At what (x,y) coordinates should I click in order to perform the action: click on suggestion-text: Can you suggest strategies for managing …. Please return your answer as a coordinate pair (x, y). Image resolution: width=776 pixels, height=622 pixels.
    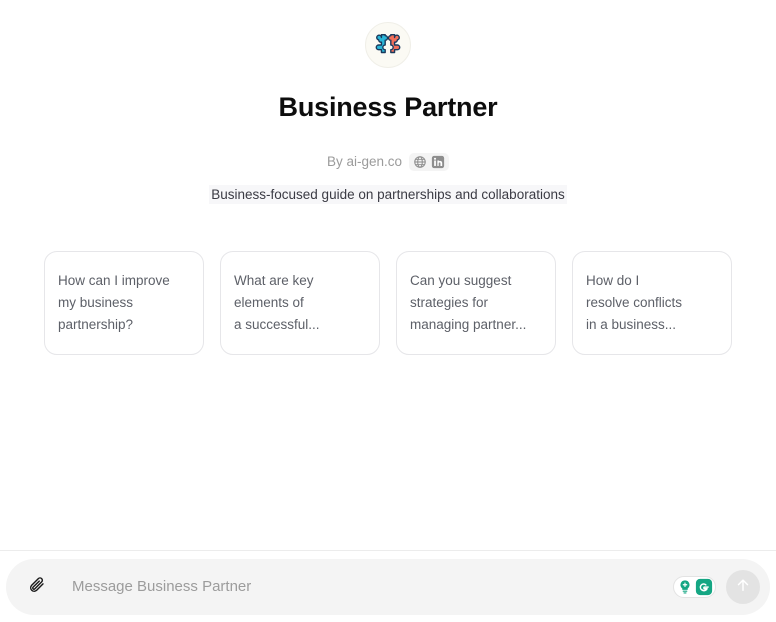
    Looking at the image, I should click on (468, 303).